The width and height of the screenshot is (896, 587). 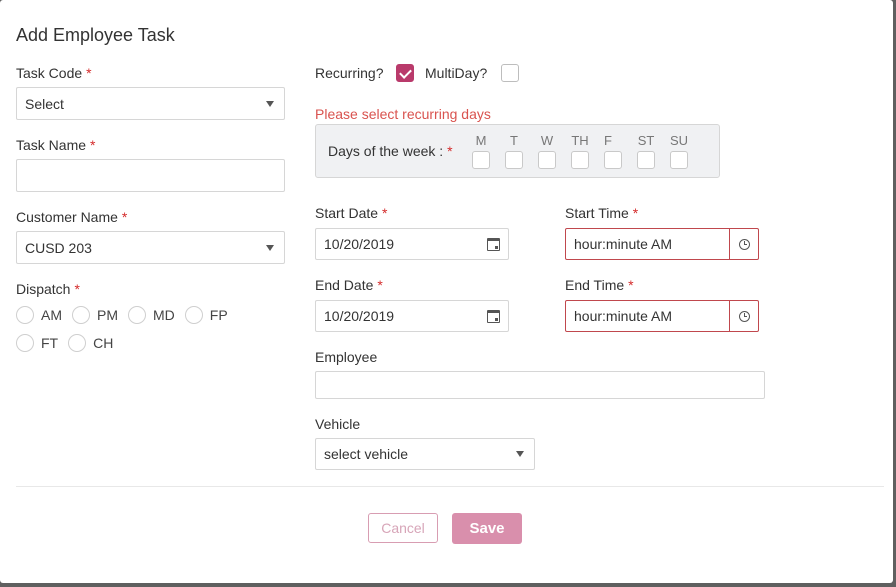 I want to click on dispatch-radio-md, so click(x=137, y=315).